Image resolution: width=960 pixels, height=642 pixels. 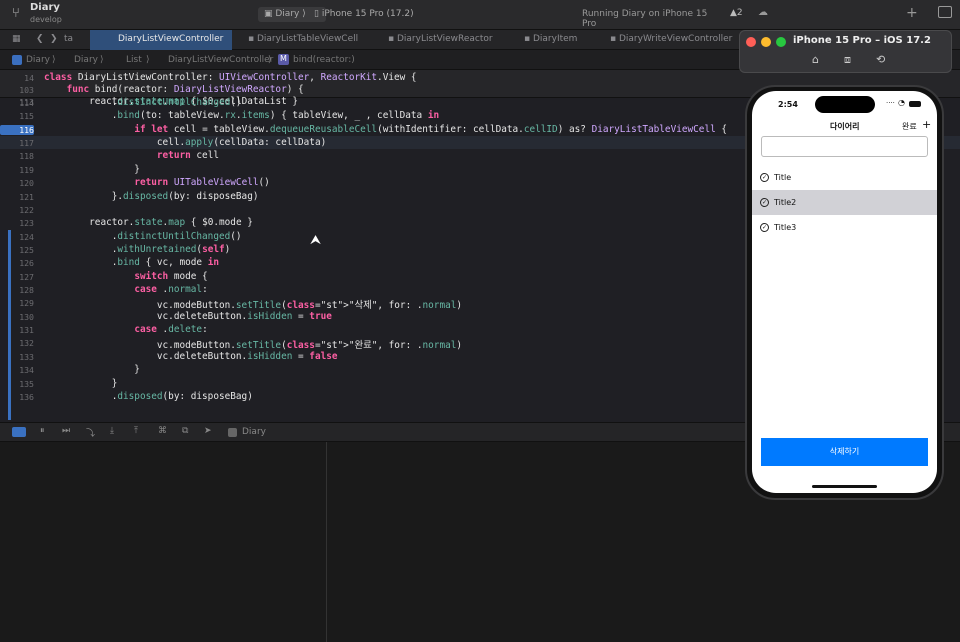 I want to click on line-number: 126, so click(x=17, y=263).